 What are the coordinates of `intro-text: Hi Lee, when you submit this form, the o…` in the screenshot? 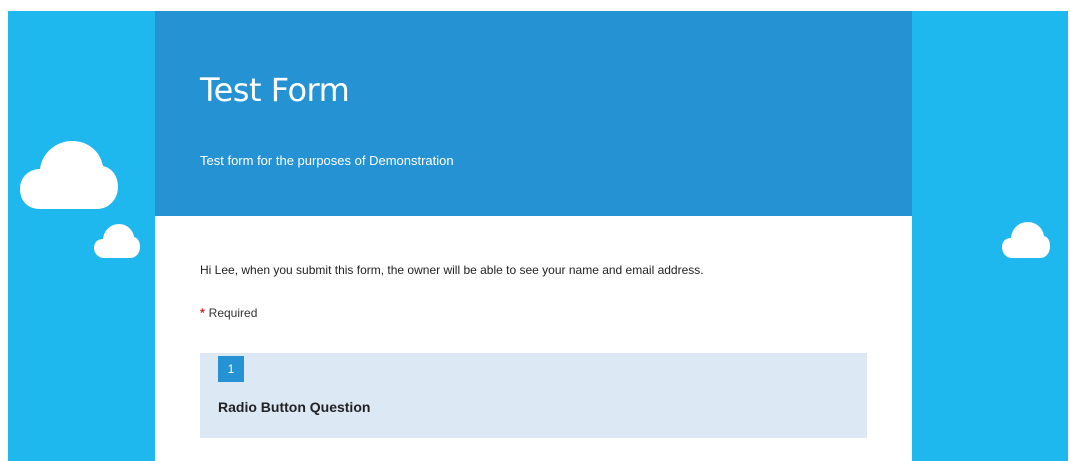 It's located at (452, 270).